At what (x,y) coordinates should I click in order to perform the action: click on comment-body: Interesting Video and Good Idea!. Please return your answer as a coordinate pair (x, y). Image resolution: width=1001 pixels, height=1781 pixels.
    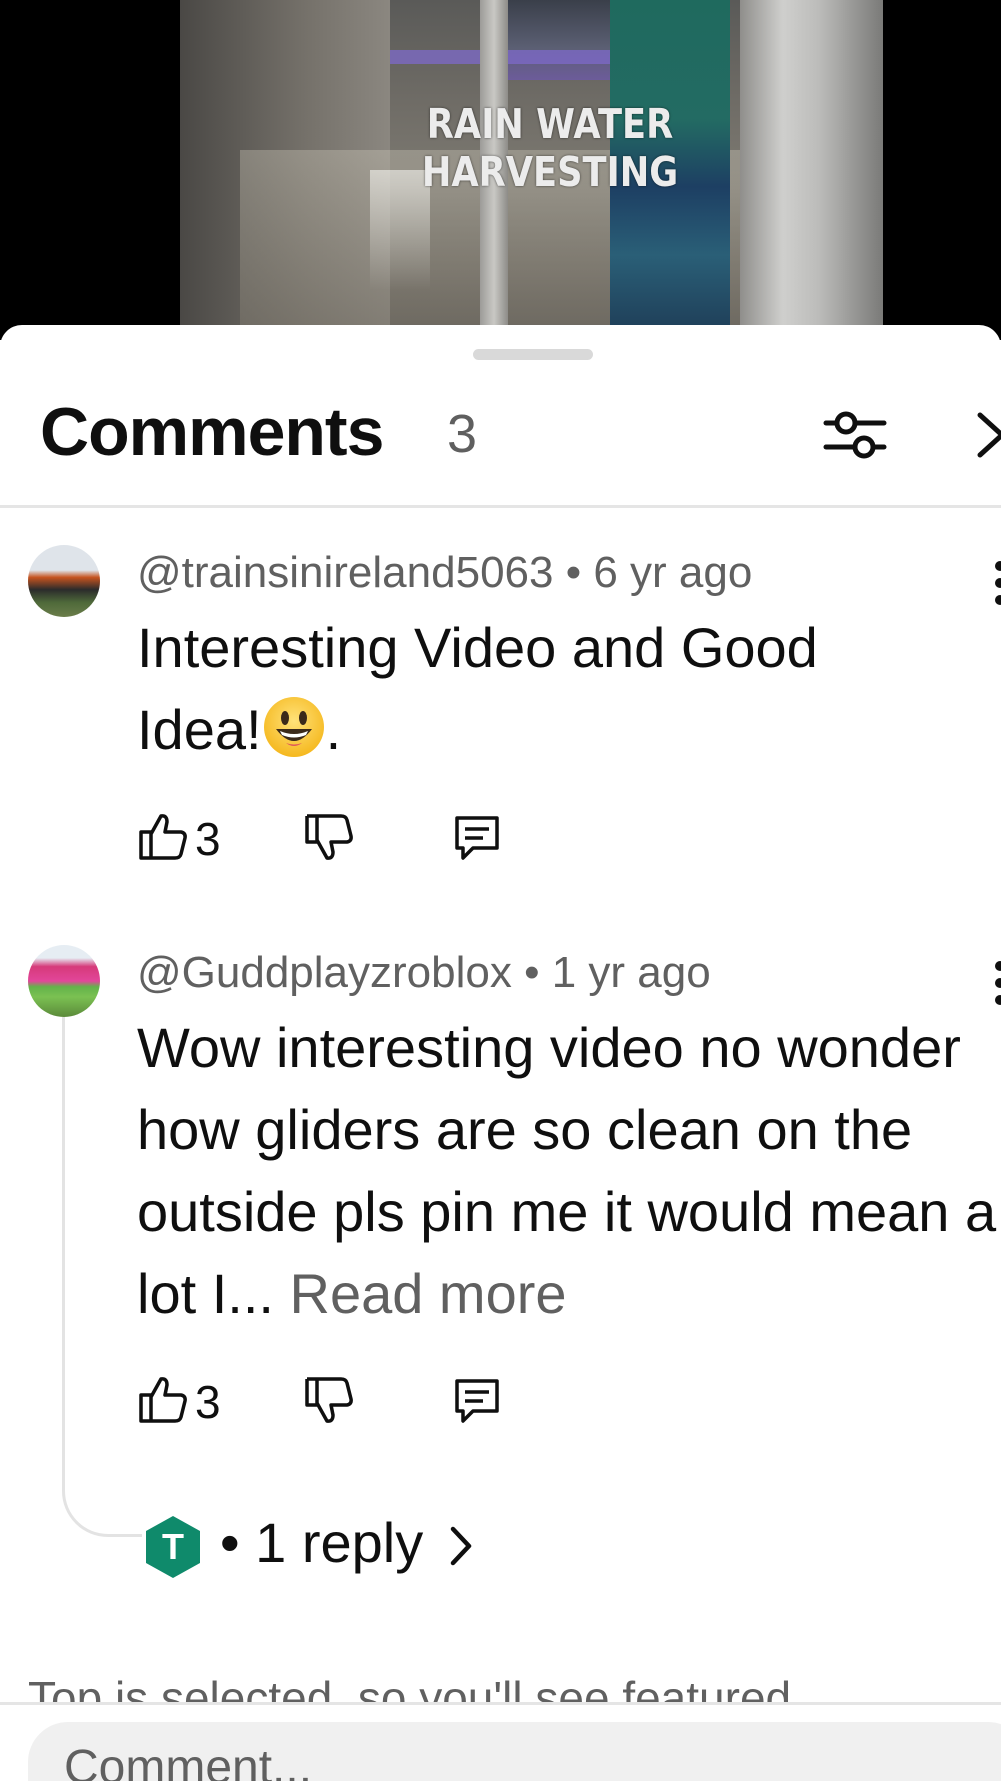
    Looking at the image, I should click on (477, 688).